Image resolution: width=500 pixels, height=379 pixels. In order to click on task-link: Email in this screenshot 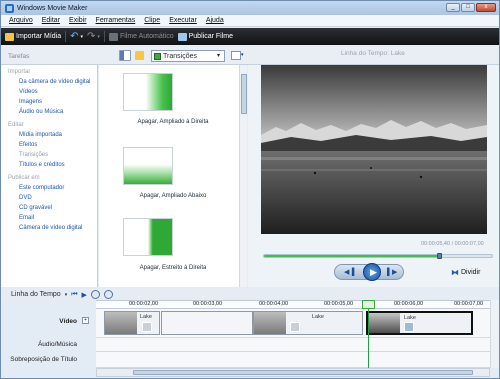, I will do `click(26, 218)`.